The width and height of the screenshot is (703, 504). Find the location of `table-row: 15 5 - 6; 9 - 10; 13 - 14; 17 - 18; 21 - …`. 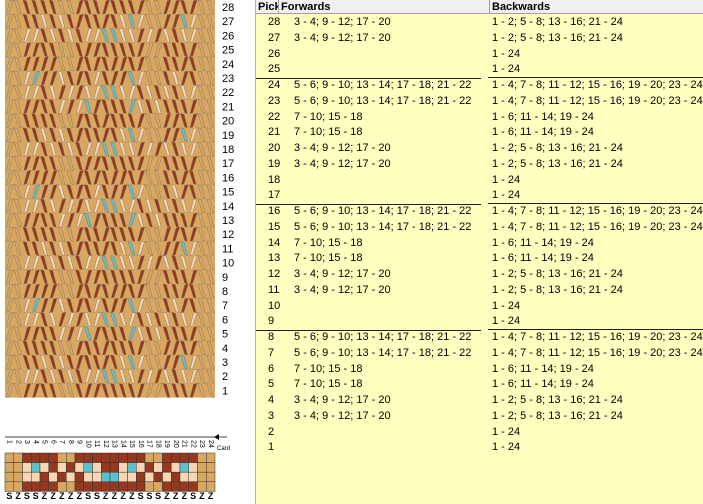

table-row: 15 5 - 6; 9 - 10; 13 - 14; 17 - 18; 21 - … is located at coordinates (479, 228).